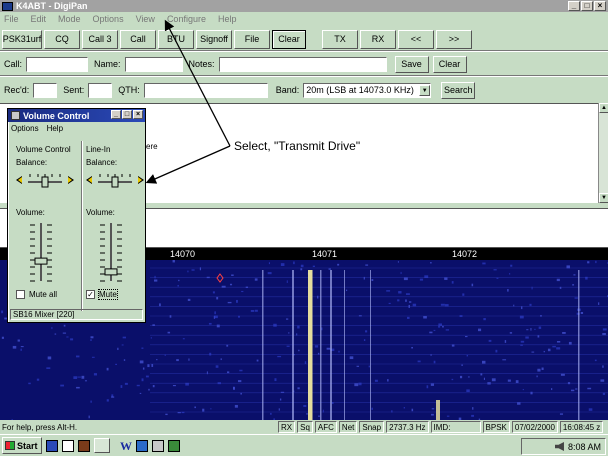 The image size is (608, 456). I want to click on system-tray: 8:08 AM, so click(563, 446).